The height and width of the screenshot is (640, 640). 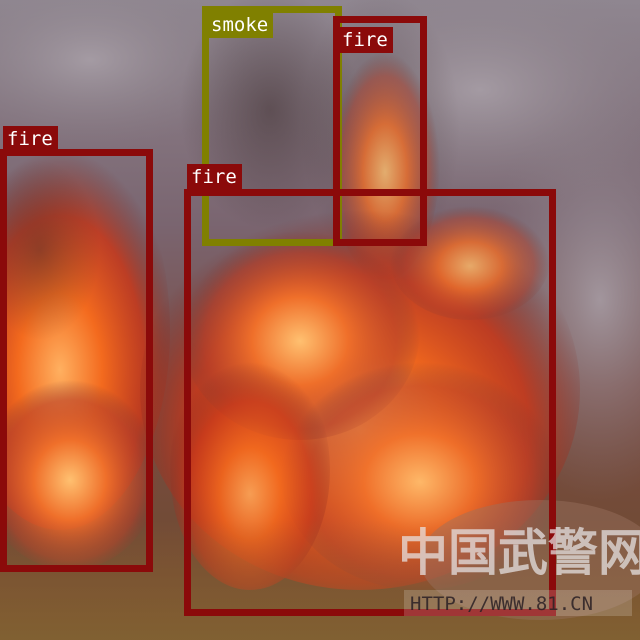 I want to click on watermark-logo: 中国武警网 HTTP://WWW.81.CN, so click(x=519, y=569).